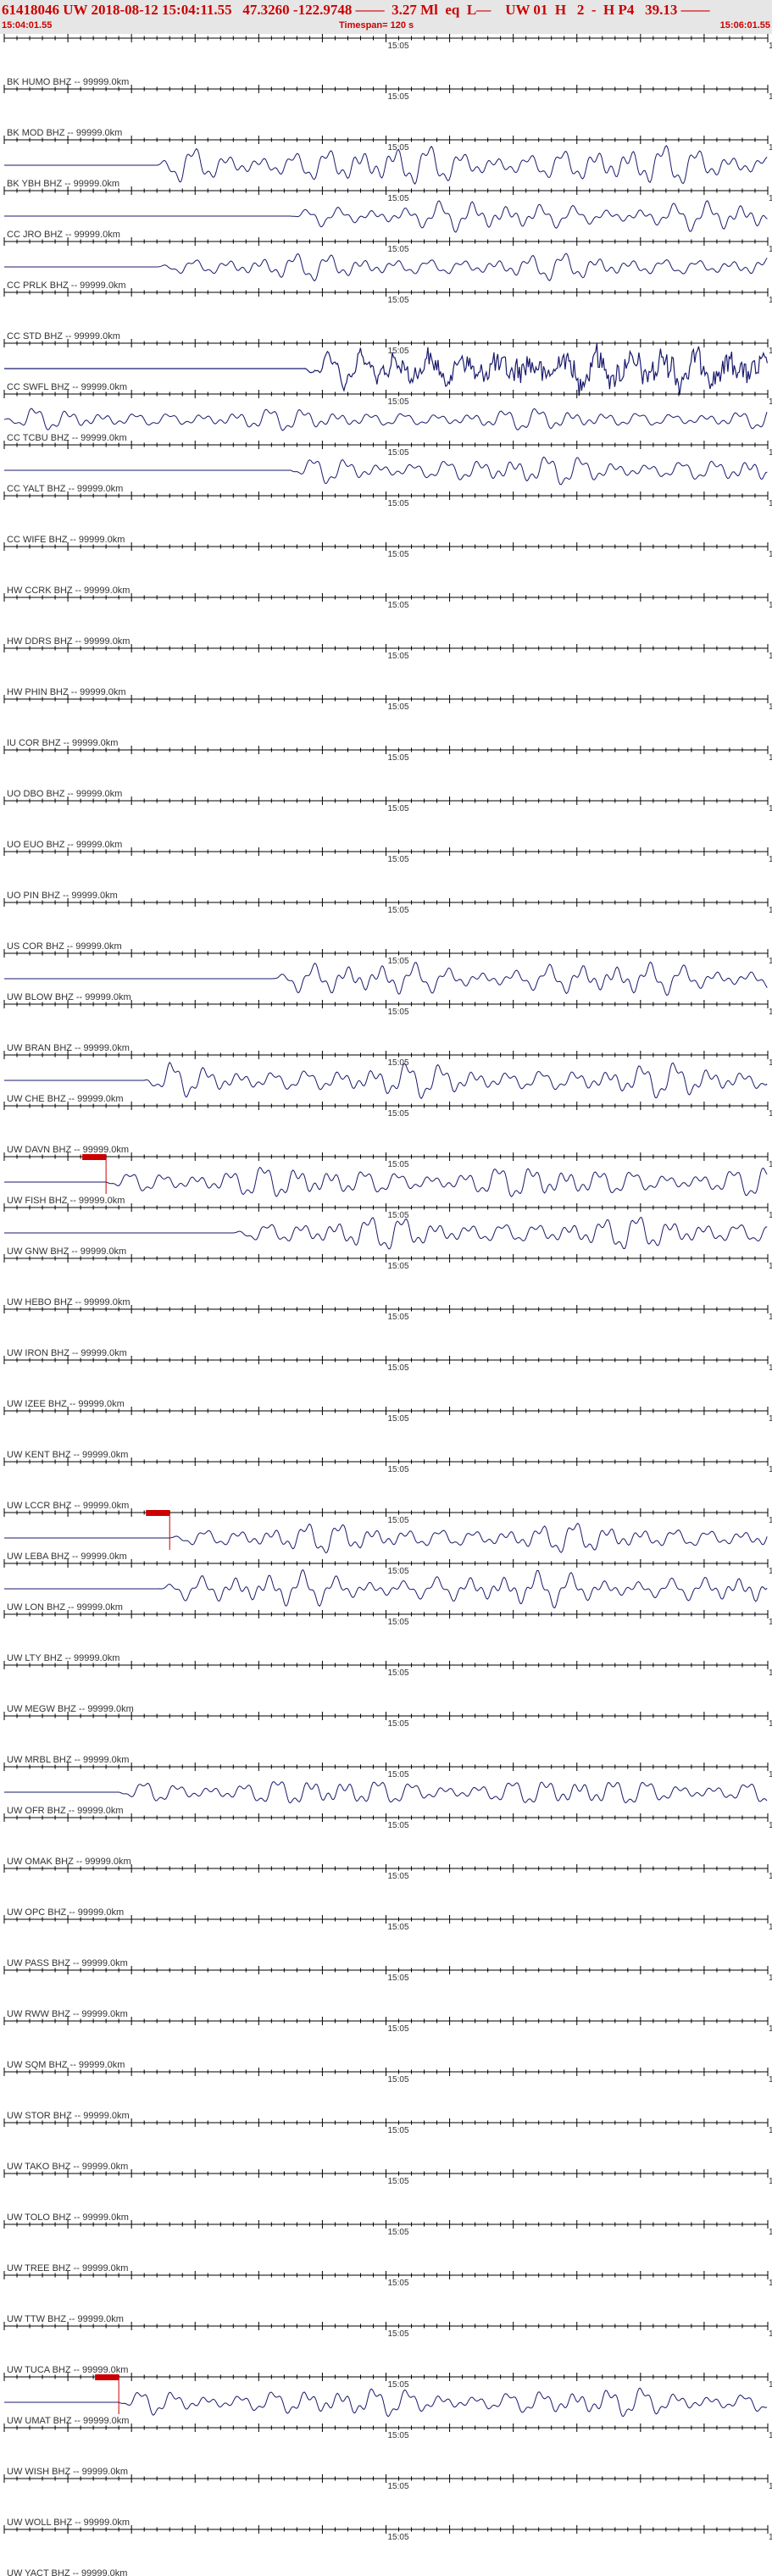  What do you see at coordinates (64, 133) in the screenshot?
I see `station-label: BK MOD BHZ -- 99999.0km` at bounding box center [64, 133].